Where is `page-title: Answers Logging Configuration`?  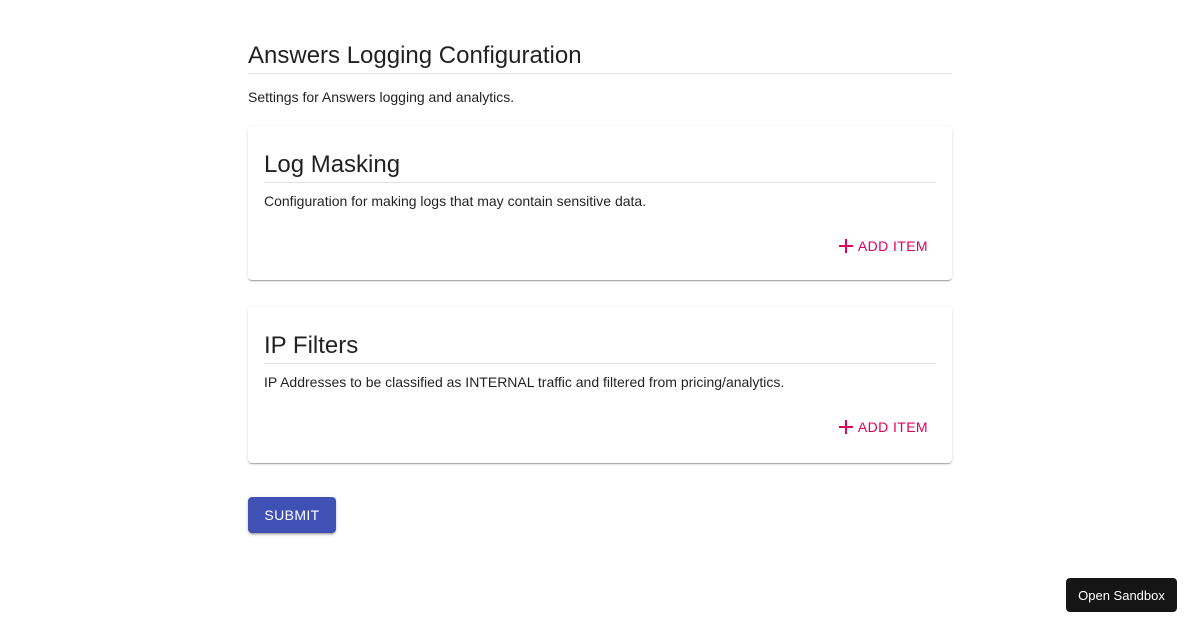 page-title: Answers Logging Configuration is located at coordinates (600, 57).